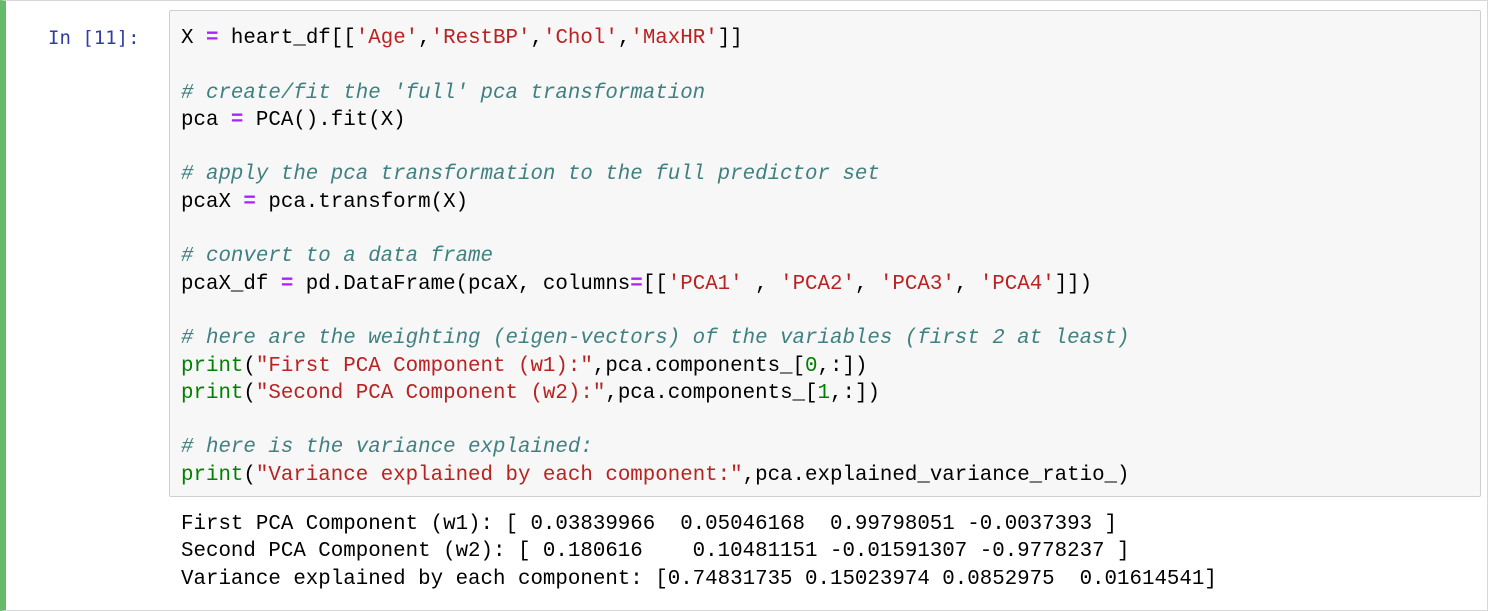 This screenshot has width=1488, height=611. Describe the element at coordinates (430, 393) in the screenshot. I see `code-token: "Second PCA Component (w2):"` at that location.